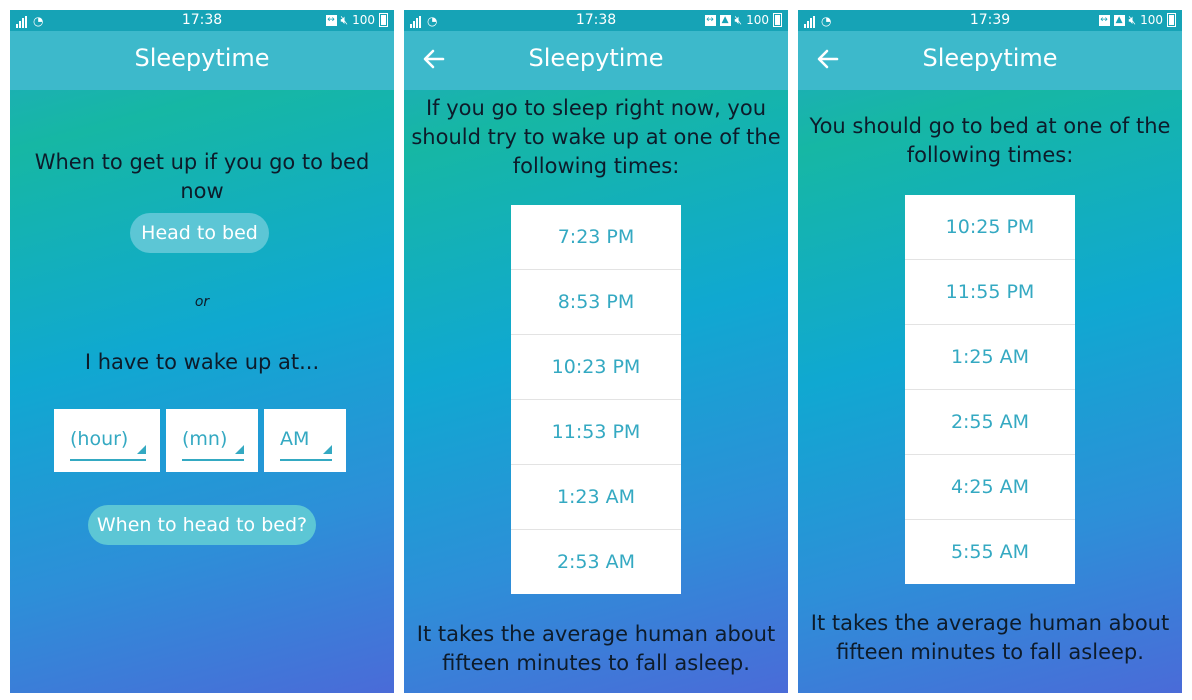 The image size is (1192, 700). What do you see at coordinates (990, 20) in the screenshot?
I see `status-bar: ◔ 17:39 ↔ ▲ 🔇︎ 100` at bounding box center [990, 20].